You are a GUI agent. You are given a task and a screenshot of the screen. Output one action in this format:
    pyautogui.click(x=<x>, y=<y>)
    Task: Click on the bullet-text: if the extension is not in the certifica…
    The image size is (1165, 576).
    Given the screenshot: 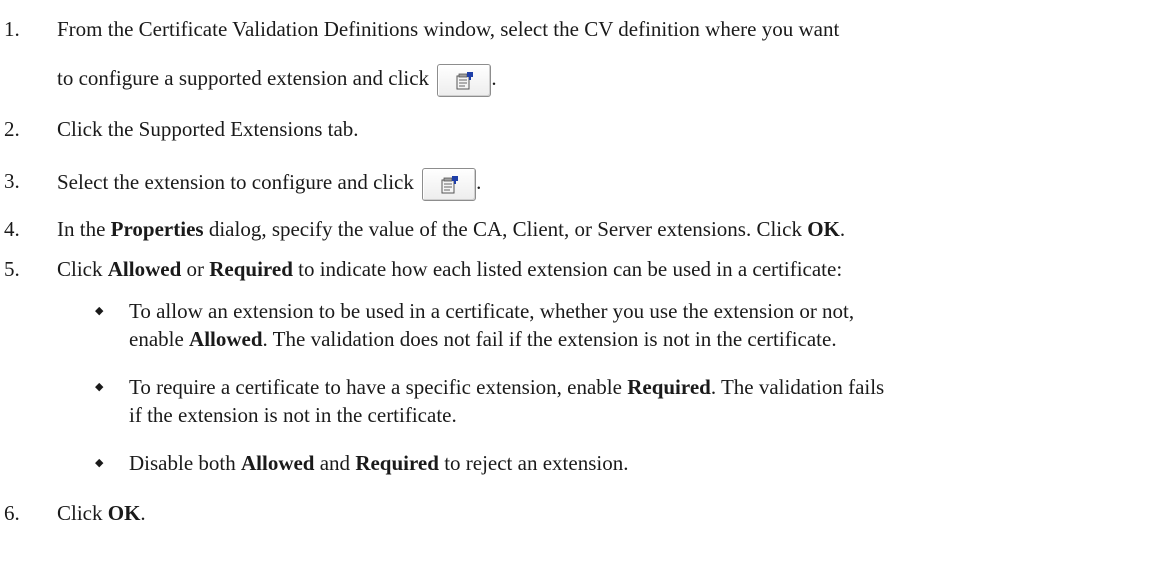 What is the action you would take?
    pyautogui.click(x=293, y=415)
    